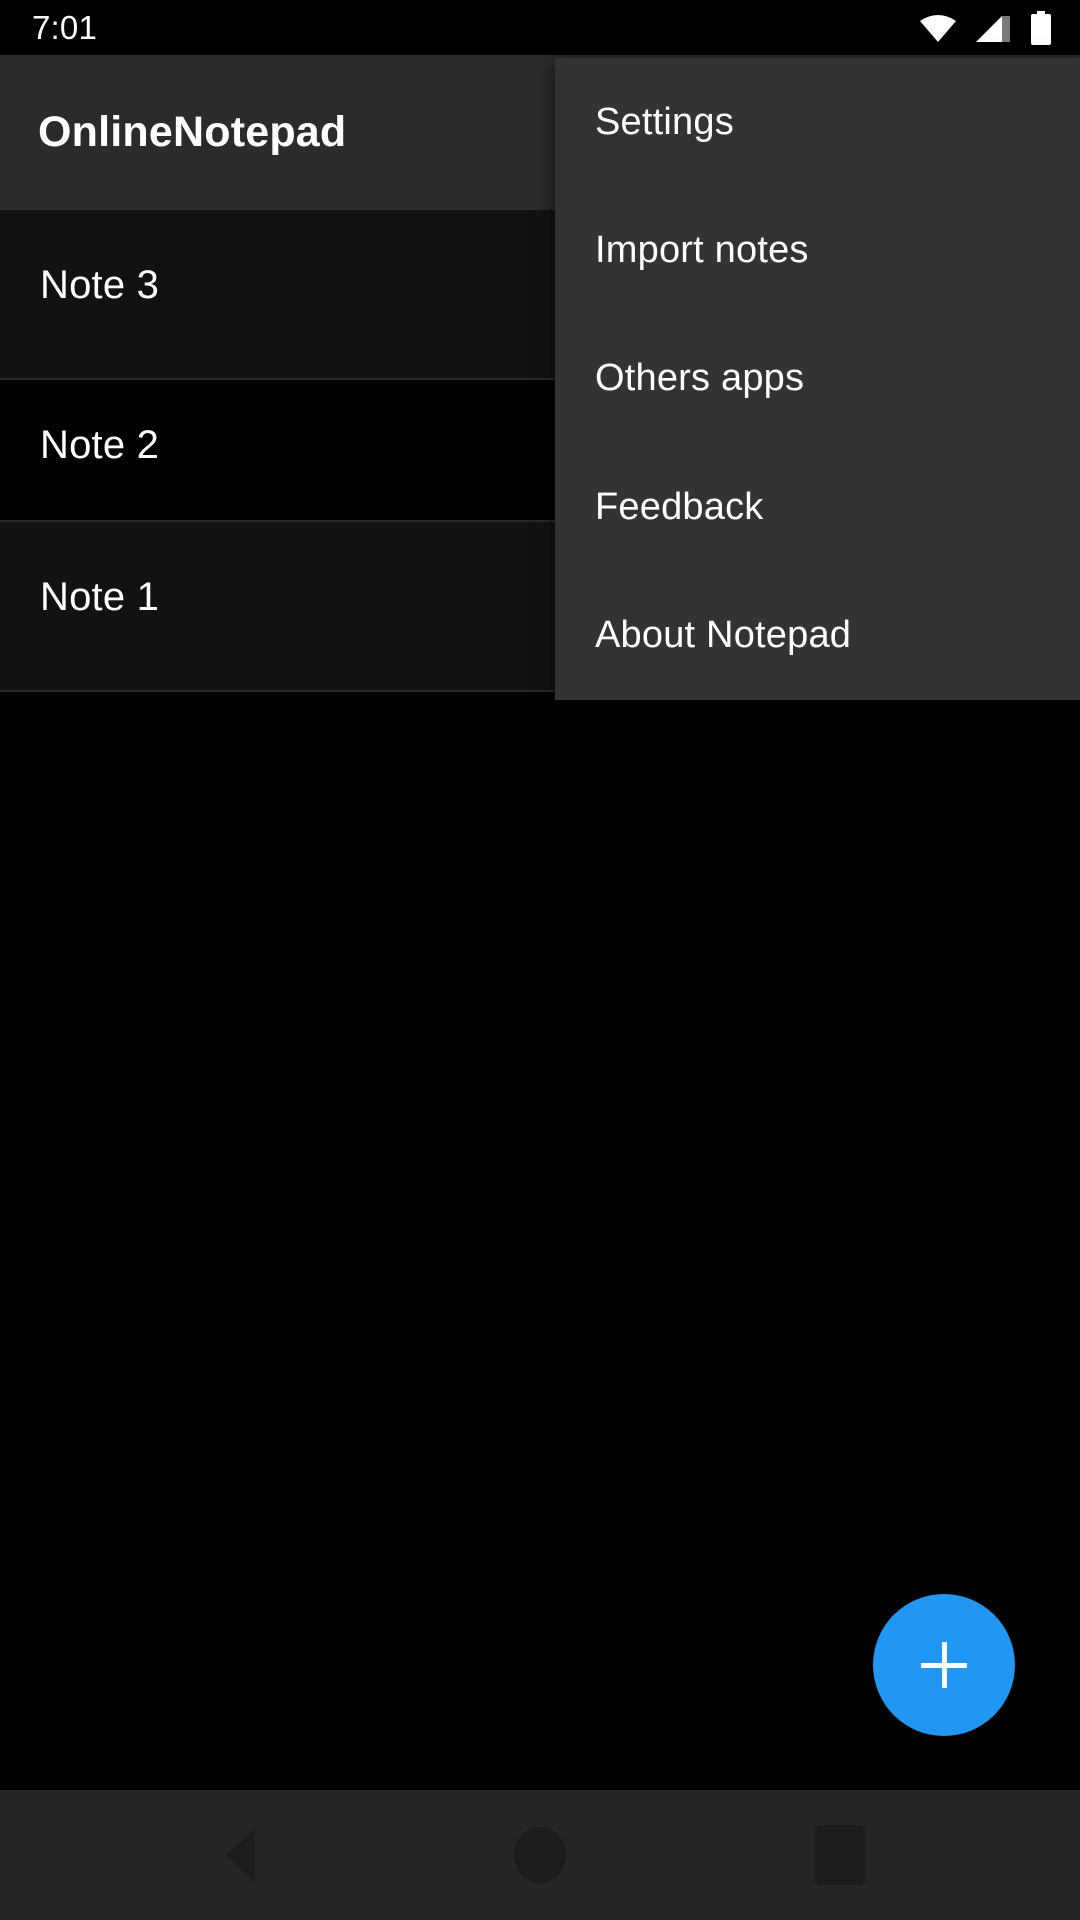 The image size is (1080, 1920). I want to click on menu-item-label: Feedback, so click(679, 506).